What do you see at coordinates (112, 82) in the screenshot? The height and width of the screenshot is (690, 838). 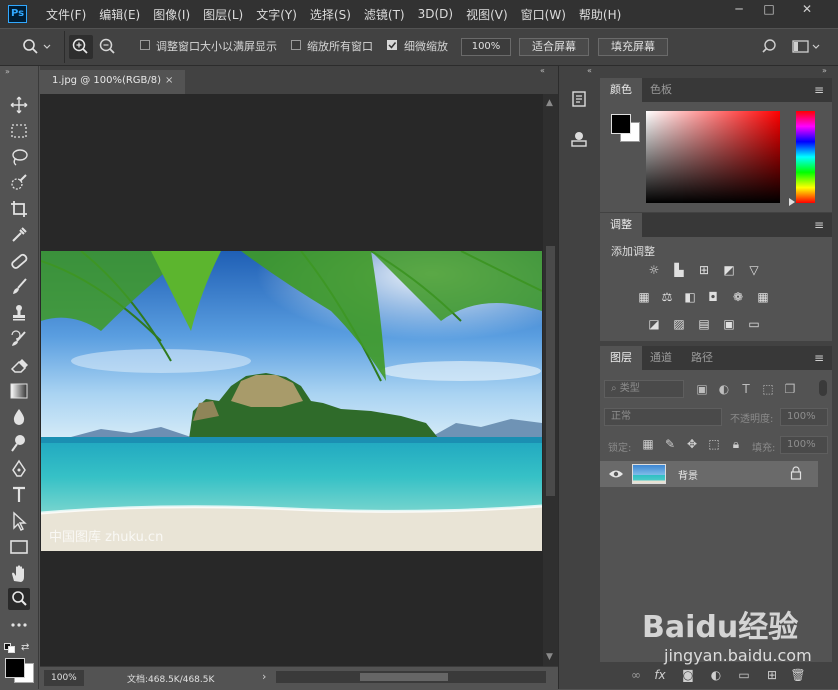 I see `document-tab: 1.jpg @ 100%(RGB/8) ×` at bounding box center [112, 82].